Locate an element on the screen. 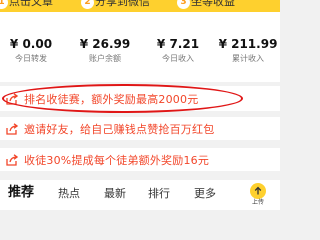 This screenshot has height=240, width=320. step-label: 点击文章 is located at coordinates (31, 4).